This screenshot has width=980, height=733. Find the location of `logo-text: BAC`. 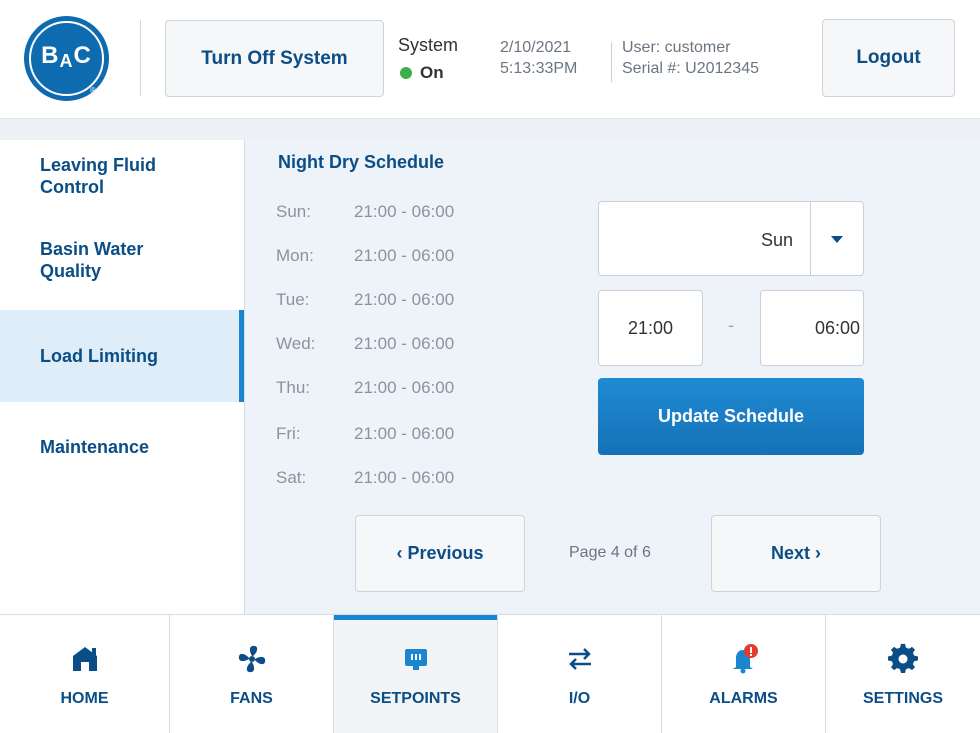

logo-text: BAC is located at coordinates (66, 56).